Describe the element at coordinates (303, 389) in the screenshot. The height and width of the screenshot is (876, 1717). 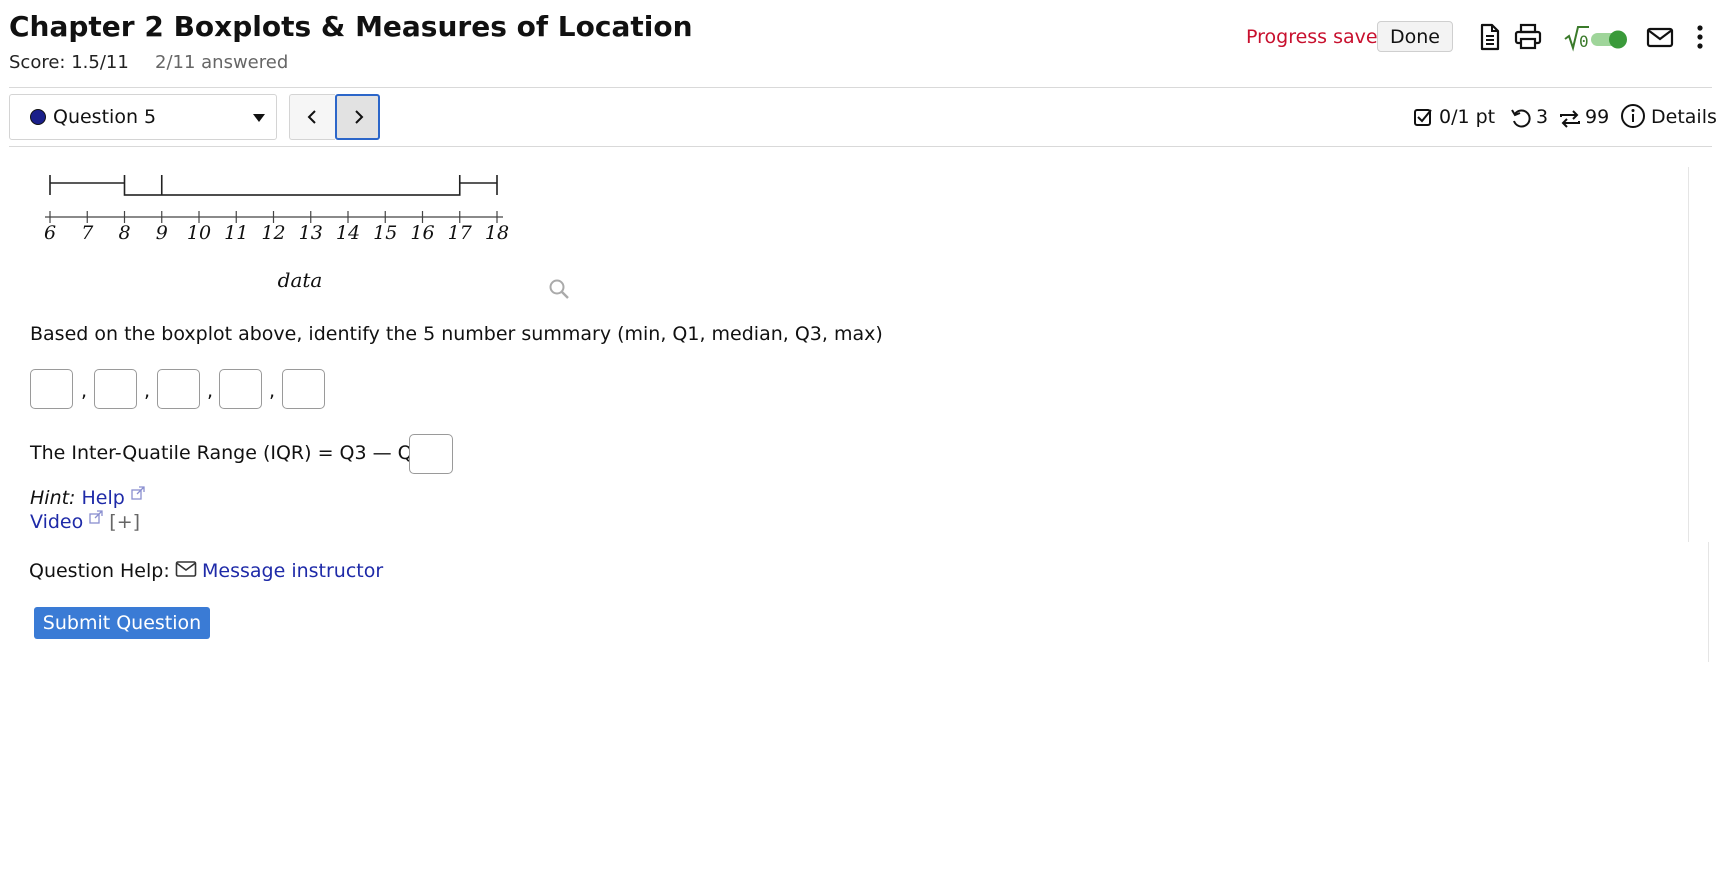
I see `max-input` at that location.